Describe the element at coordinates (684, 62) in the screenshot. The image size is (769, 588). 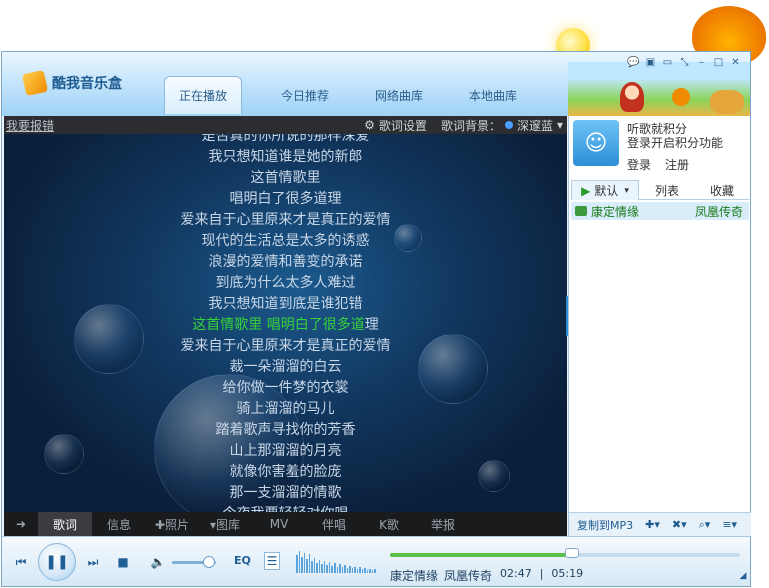
I see `expand-icon: ⤡` at that location.